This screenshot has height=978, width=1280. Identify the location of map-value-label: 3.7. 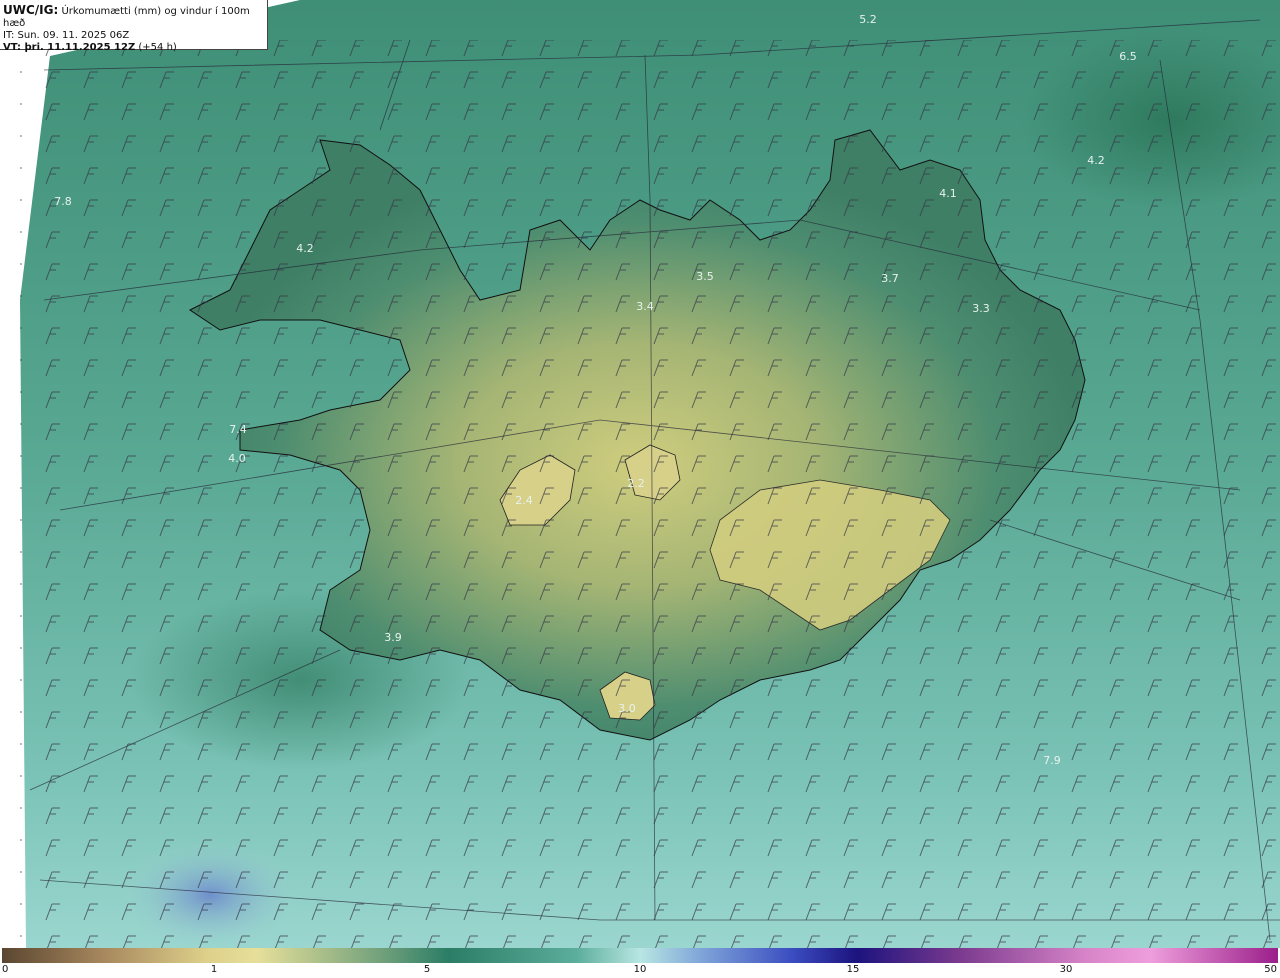
(890, 278).